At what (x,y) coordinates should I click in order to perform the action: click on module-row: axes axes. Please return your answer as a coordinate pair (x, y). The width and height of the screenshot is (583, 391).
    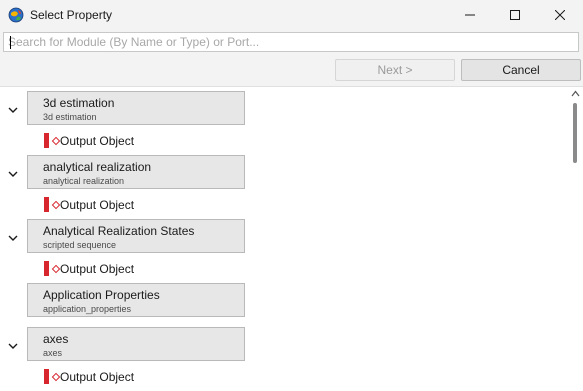
    Looking at the image, I should click on (280, 346).